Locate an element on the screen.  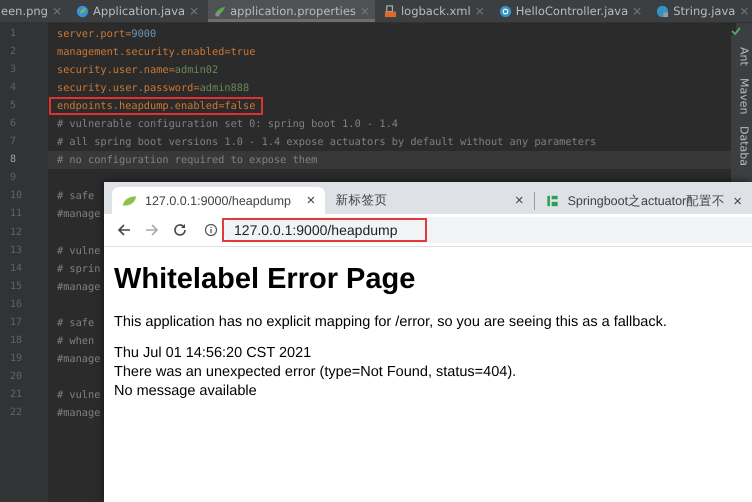
line-number: 8 is located at coordinates (13, 160).